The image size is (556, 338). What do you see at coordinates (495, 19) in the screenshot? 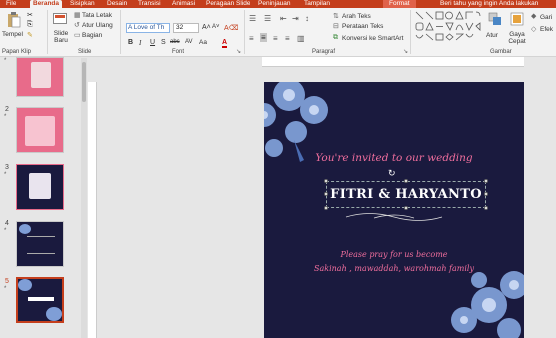
I see `arrange-icon` at bounding box center [495, 19].